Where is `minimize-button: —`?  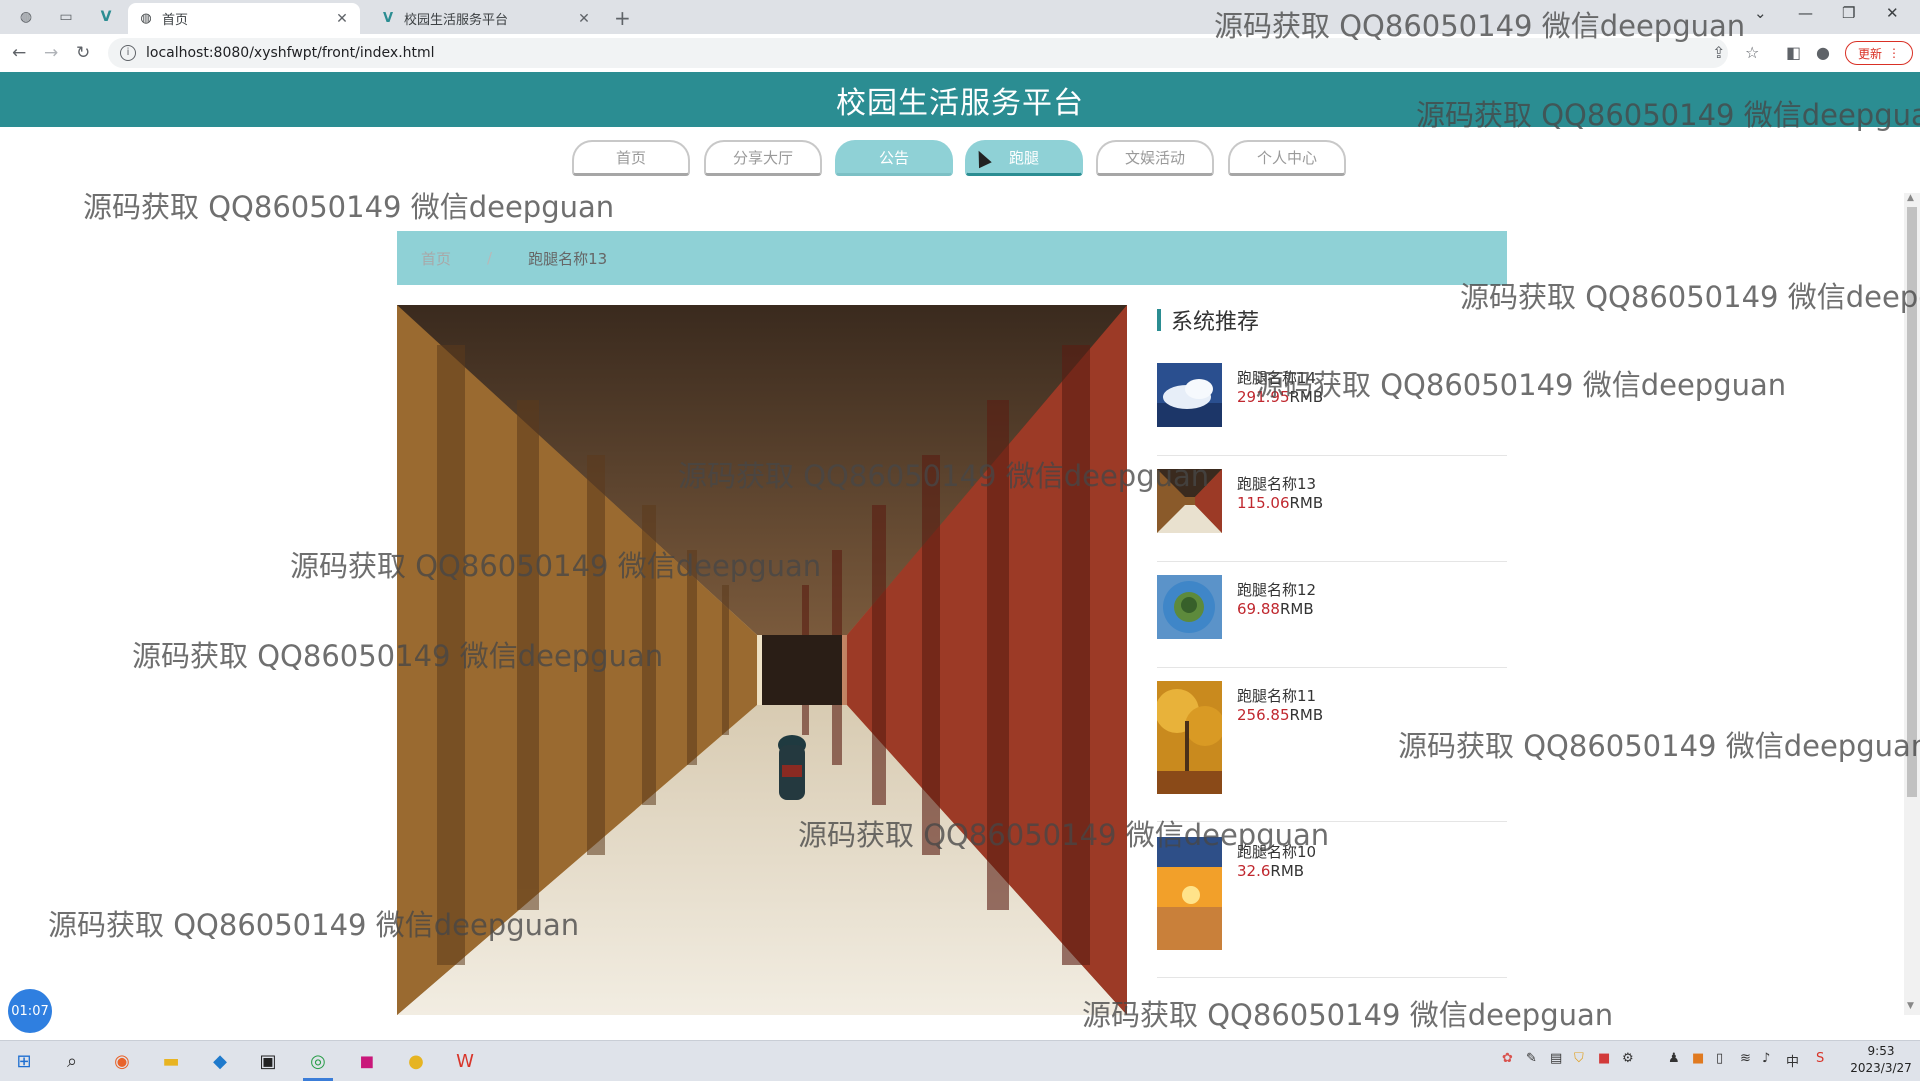
minimize-button: — is located at coordinates (1805, 13).